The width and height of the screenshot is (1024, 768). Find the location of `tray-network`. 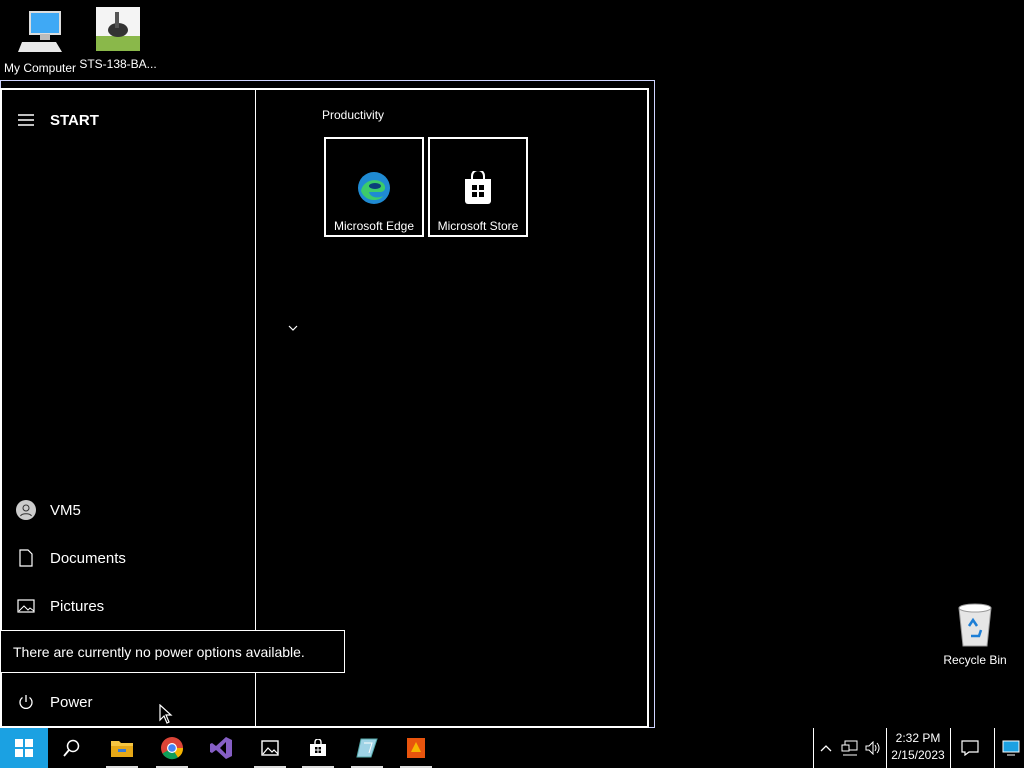

tray-network is located at coordinates (850, 748).